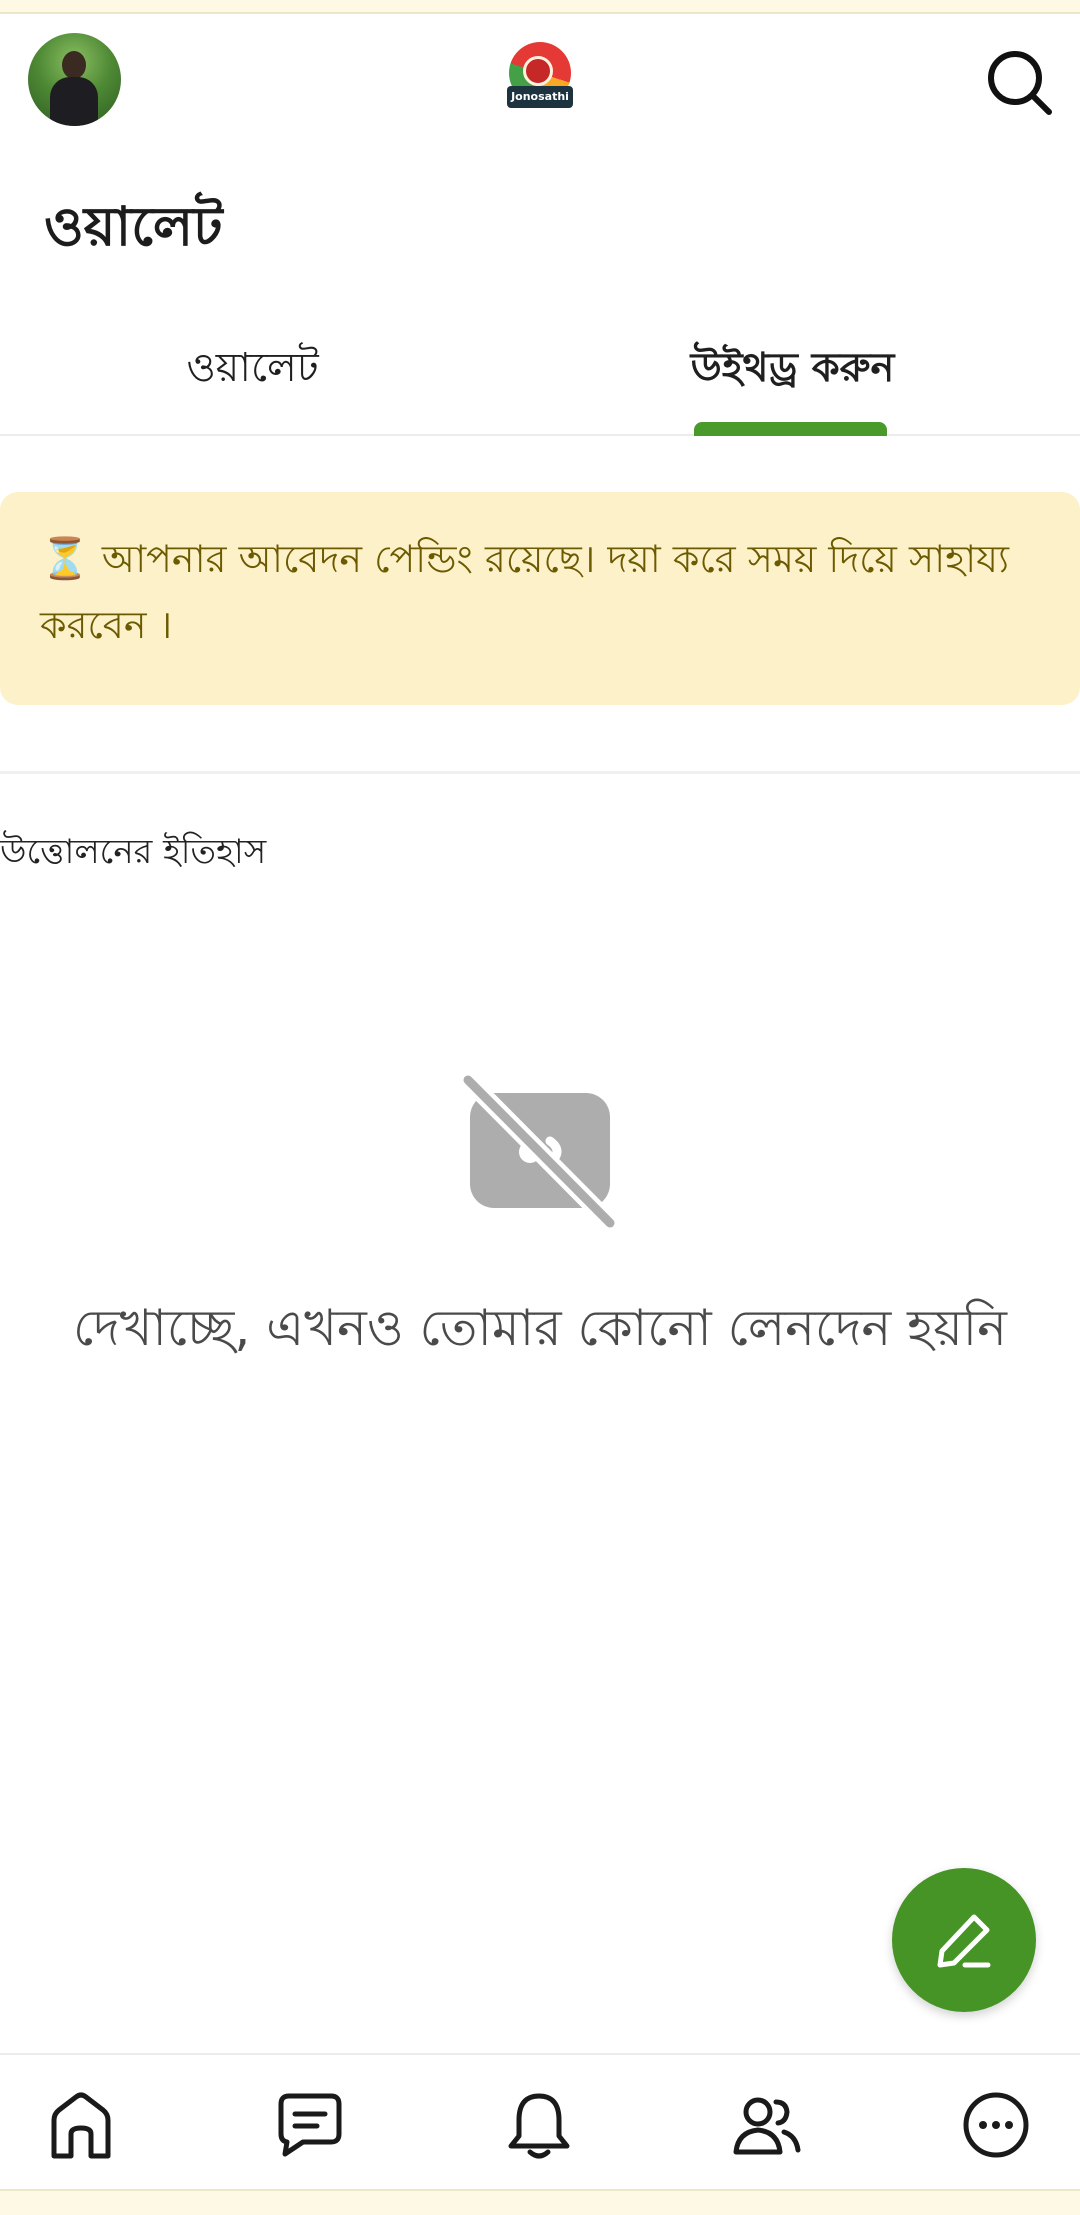 This screenshot has width=1080, height=2215. I want to click on nav-messages, so click(310, 2125).